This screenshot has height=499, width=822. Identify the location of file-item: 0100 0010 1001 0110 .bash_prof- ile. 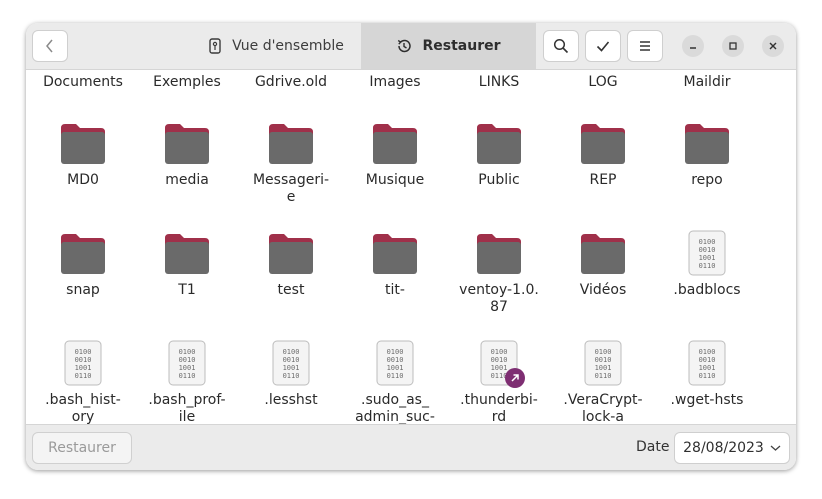
(187, 379).